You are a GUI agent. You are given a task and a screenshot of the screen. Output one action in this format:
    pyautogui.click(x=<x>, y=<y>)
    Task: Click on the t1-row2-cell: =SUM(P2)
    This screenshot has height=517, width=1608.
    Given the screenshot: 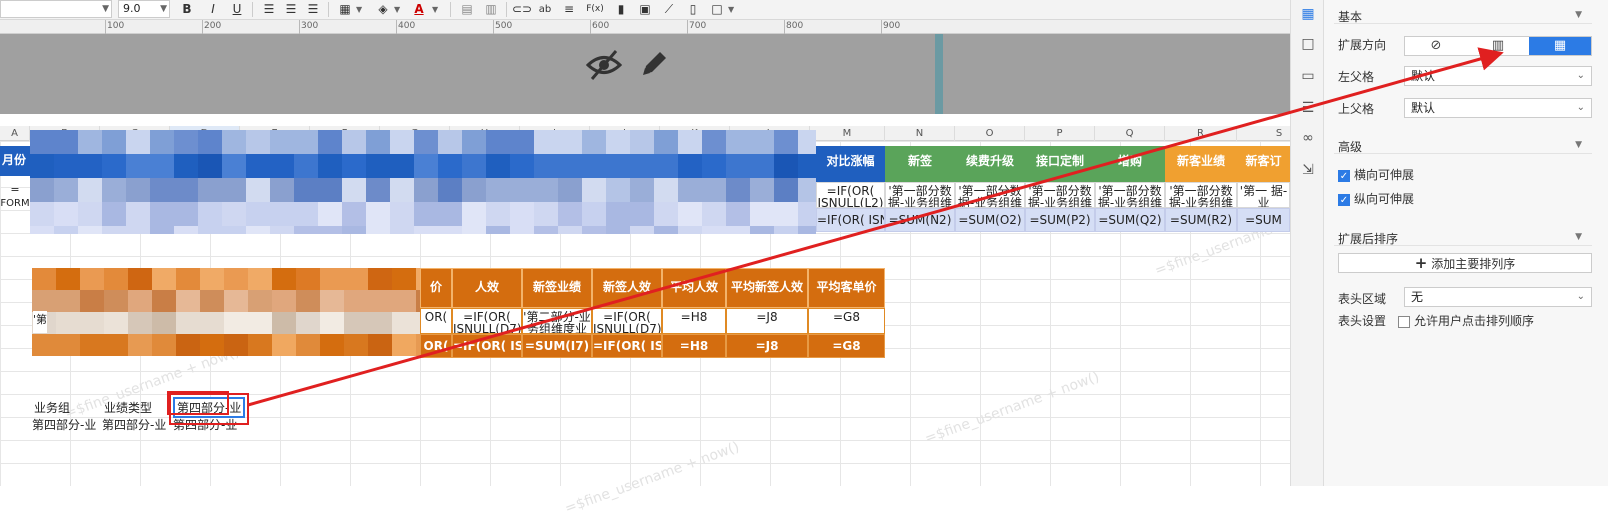 What is the action you would take?
    pyautogui.click(x=1060, y=220)
    